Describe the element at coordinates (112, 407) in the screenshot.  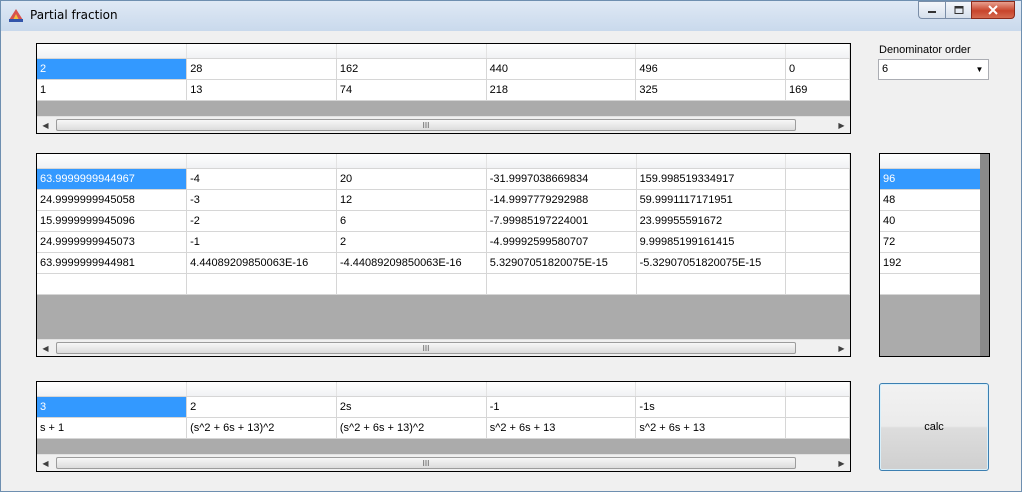
I see `grid-cell: 3` at that location.